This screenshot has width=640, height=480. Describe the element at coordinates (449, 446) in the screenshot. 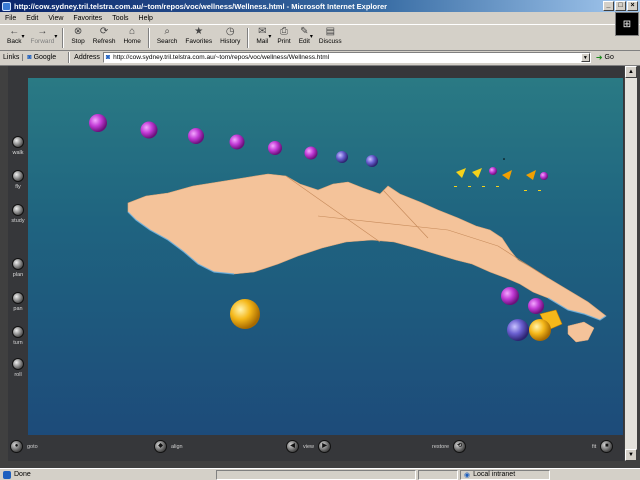

I see `restore-control: restore ⟲` at that location.